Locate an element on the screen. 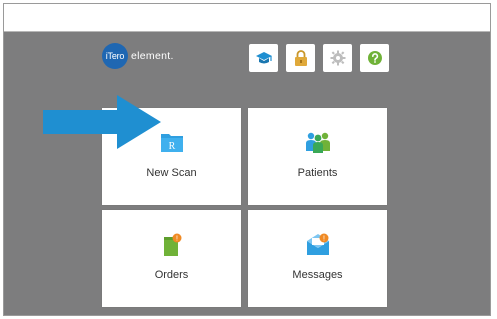  logo-product-name: element. is located at coordinates (152, 56).